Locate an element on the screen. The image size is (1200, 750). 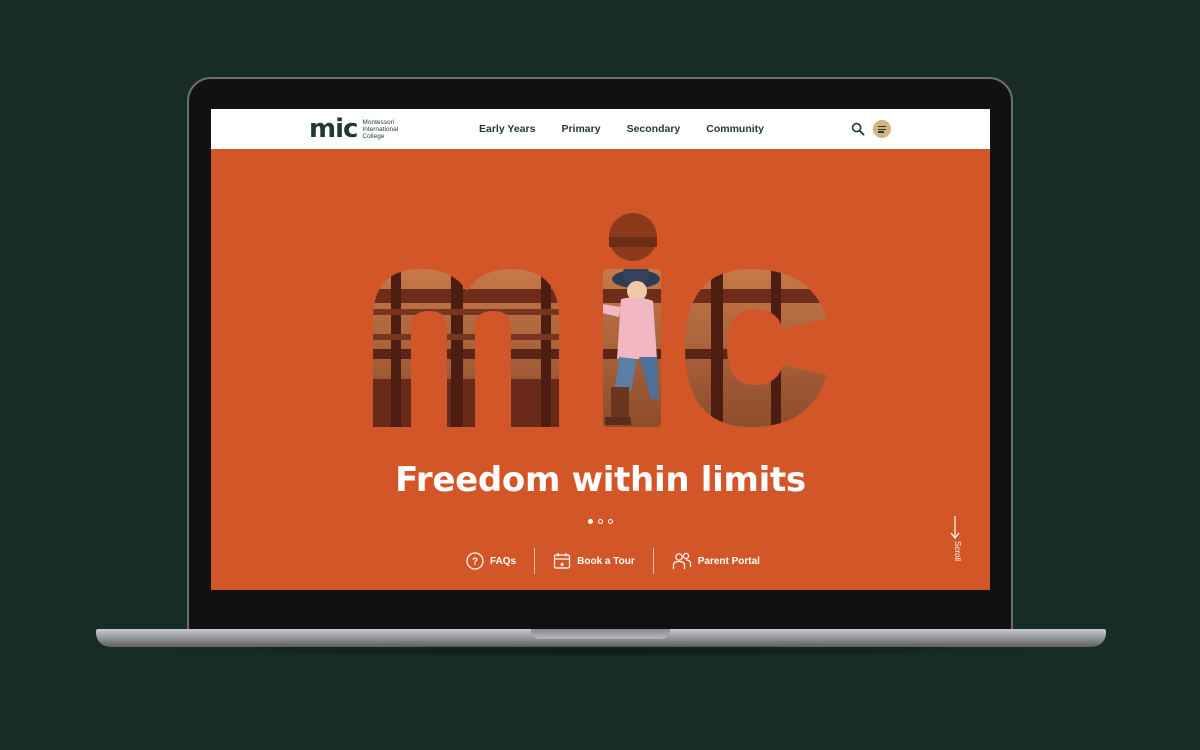
book-tour-label: Book a Tour is located at coordinates (606, 561).